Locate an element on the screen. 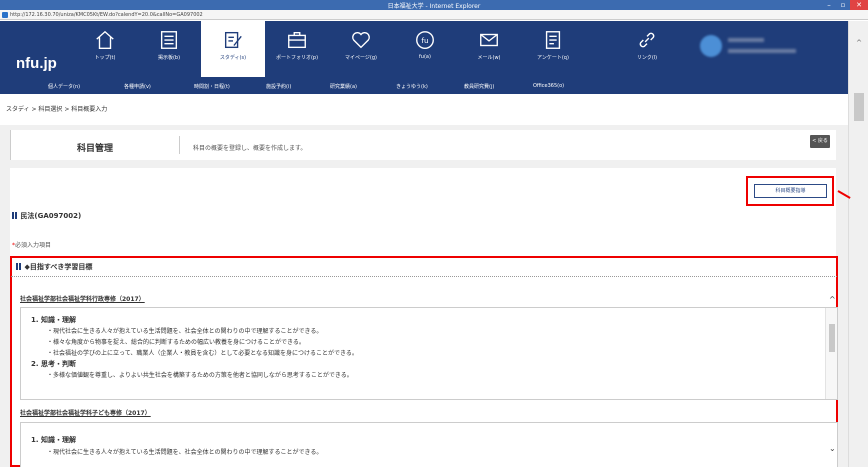  back-button: < 戻る is located at coordinates (820, 141).